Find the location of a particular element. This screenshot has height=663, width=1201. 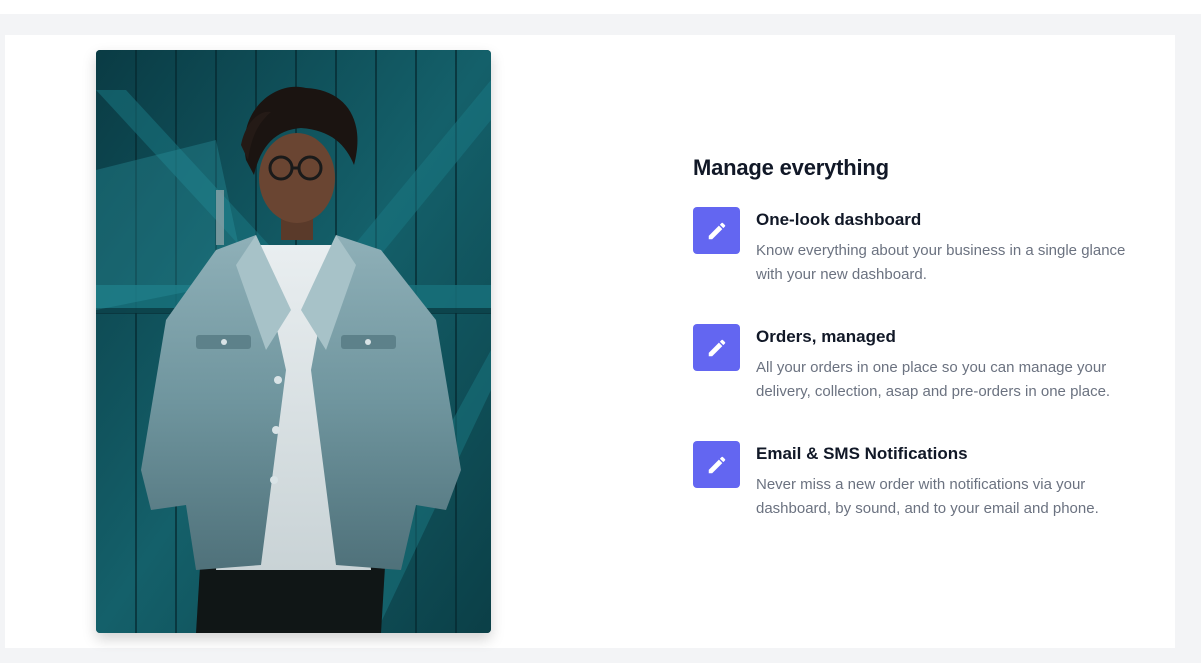

feature-title: One-look dashboard is located at coordinates (839, 219).